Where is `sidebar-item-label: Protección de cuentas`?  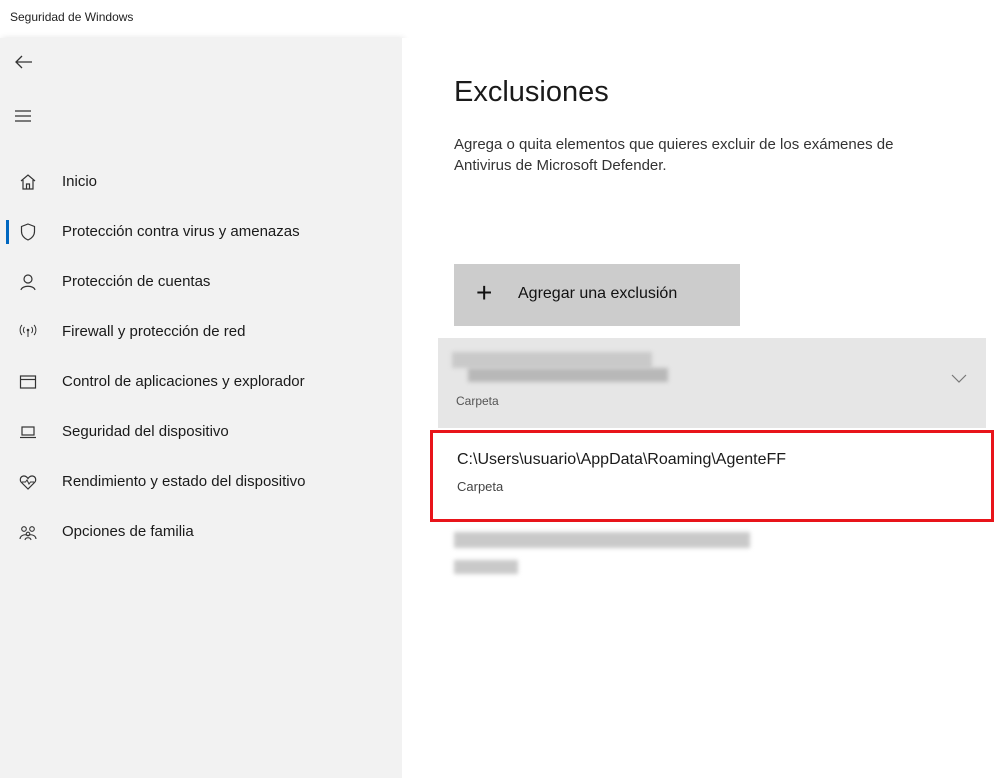 sidebar-item-label: Protección de cuentas is located at coordinates (136, 281).